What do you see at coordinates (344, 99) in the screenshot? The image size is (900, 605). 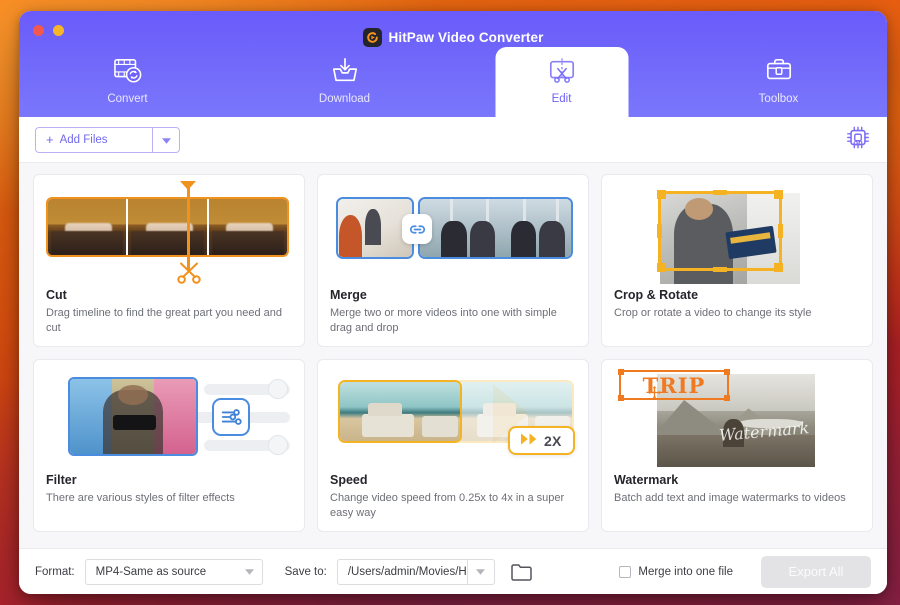 I see `tab-download-label: Download` at bounding box center [344, 99].